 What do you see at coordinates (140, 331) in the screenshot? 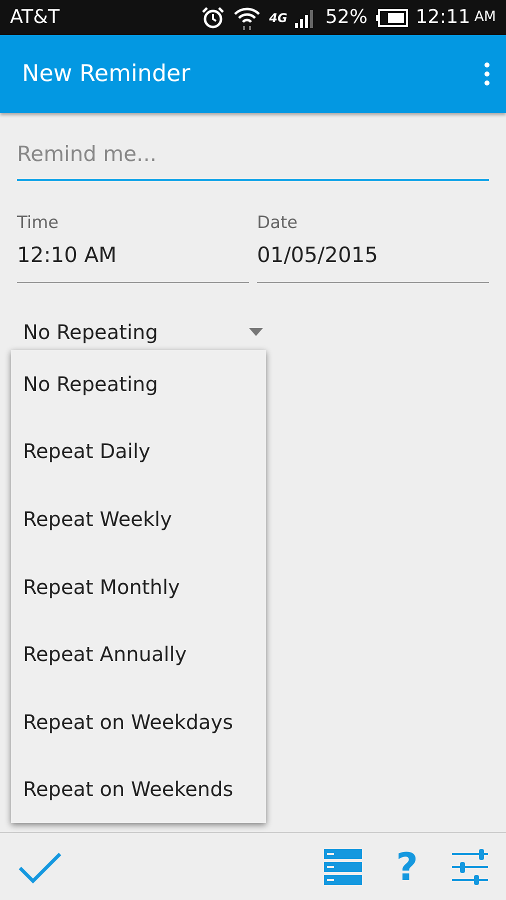
I see `repeat-dropdown: No Repeating` at bounding box center [140, 331].